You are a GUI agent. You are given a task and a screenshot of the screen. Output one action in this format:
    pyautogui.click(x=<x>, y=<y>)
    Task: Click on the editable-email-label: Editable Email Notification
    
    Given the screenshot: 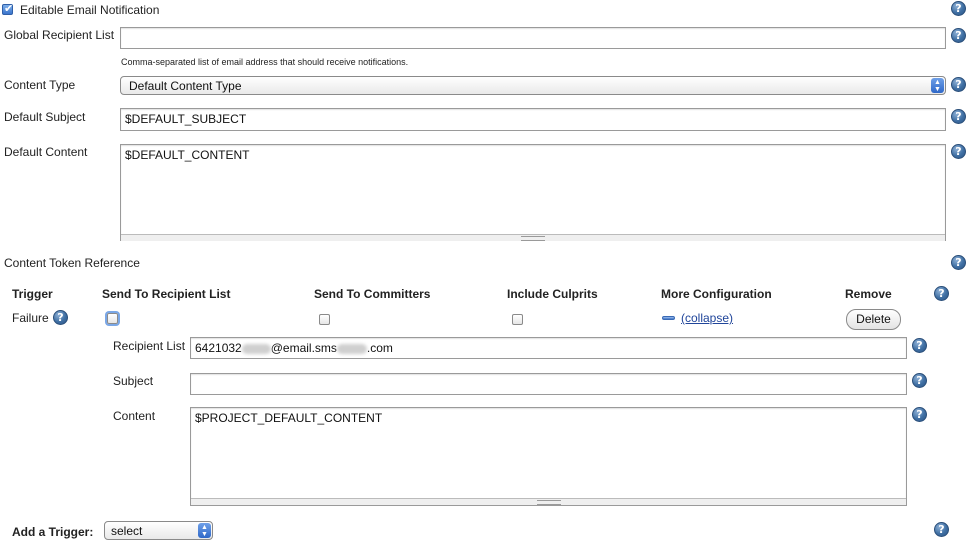 What is the action you would take?
    pyautogui.click(x=90, y=10)
    